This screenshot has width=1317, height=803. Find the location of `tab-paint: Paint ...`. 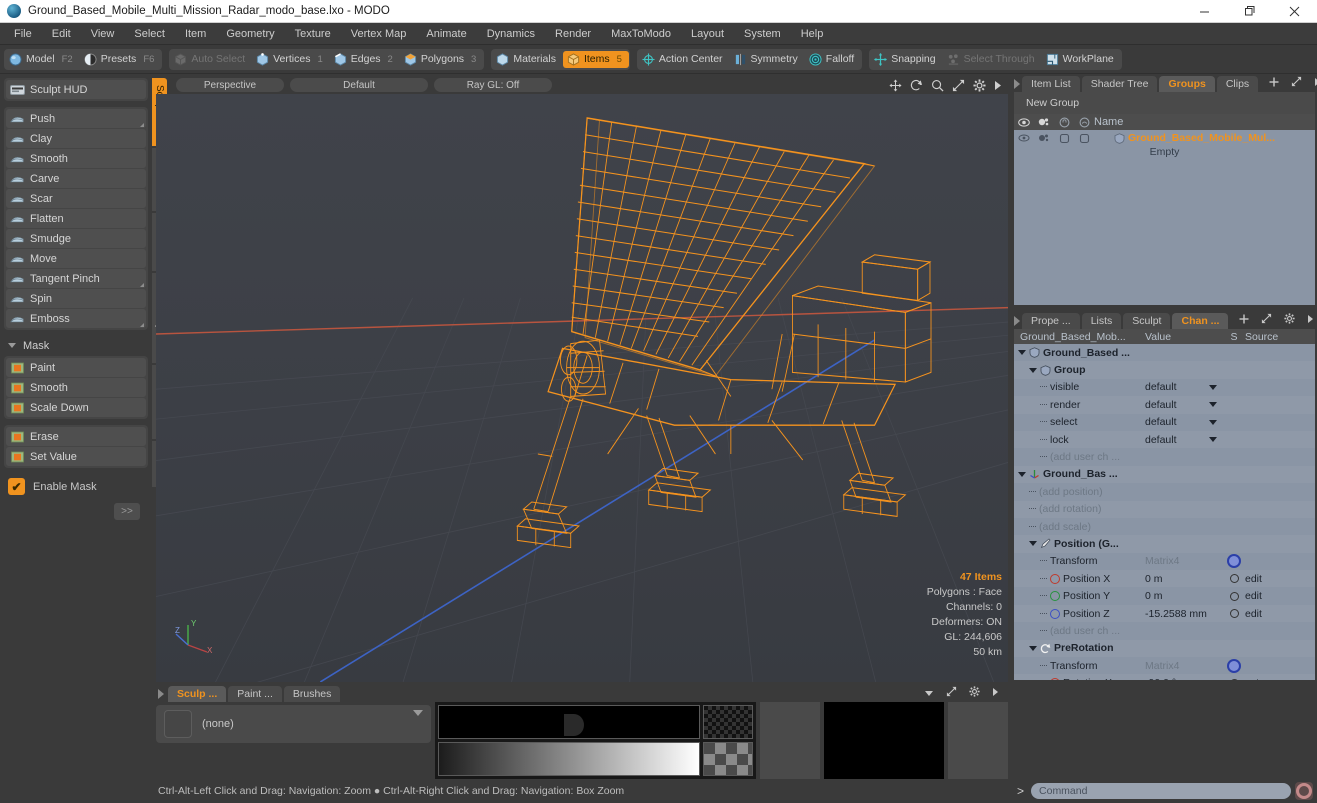

tab-paint: Paint ... is located at coordinates (255, 694).